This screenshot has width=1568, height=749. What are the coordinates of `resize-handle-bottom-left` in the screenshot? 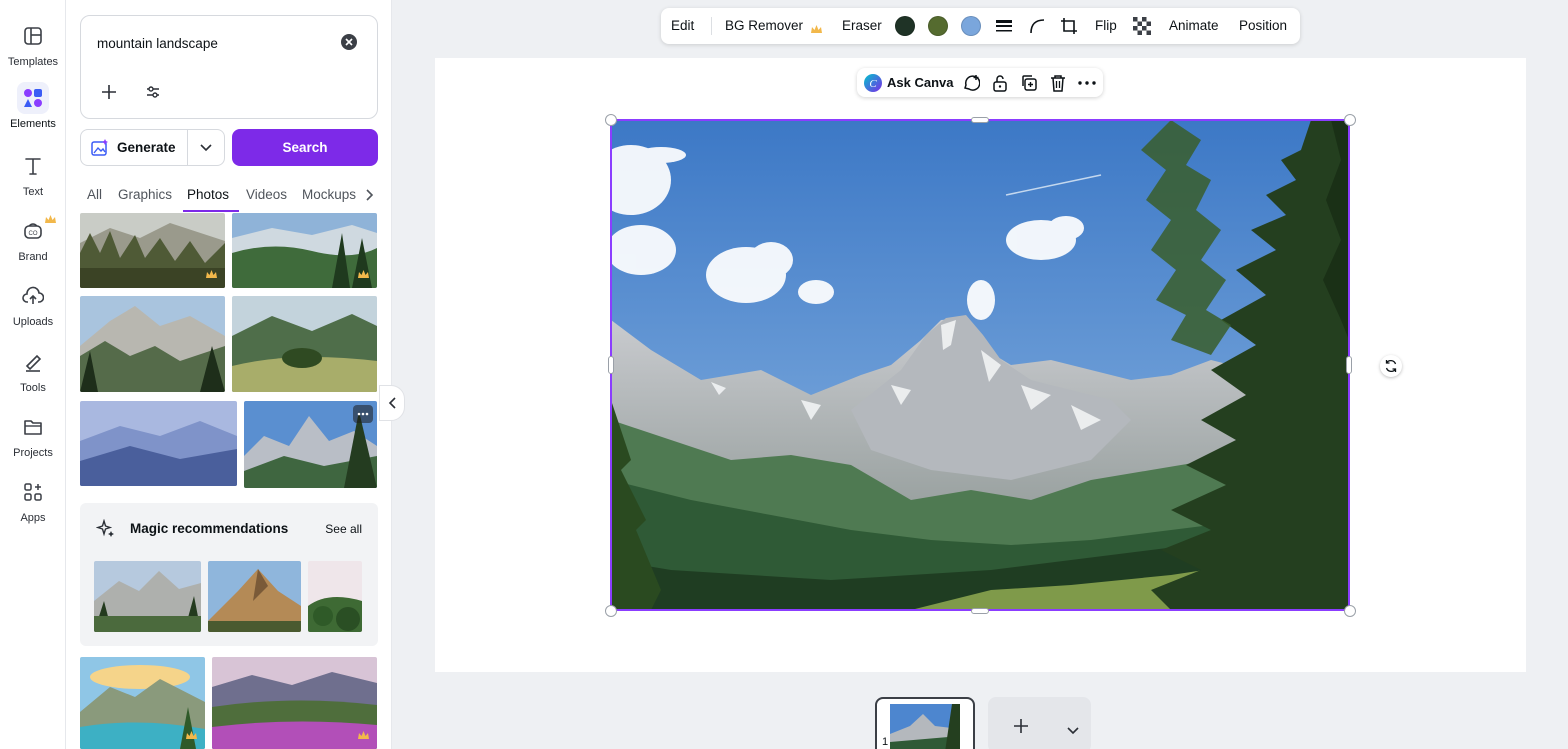 It's located at (611, 611).